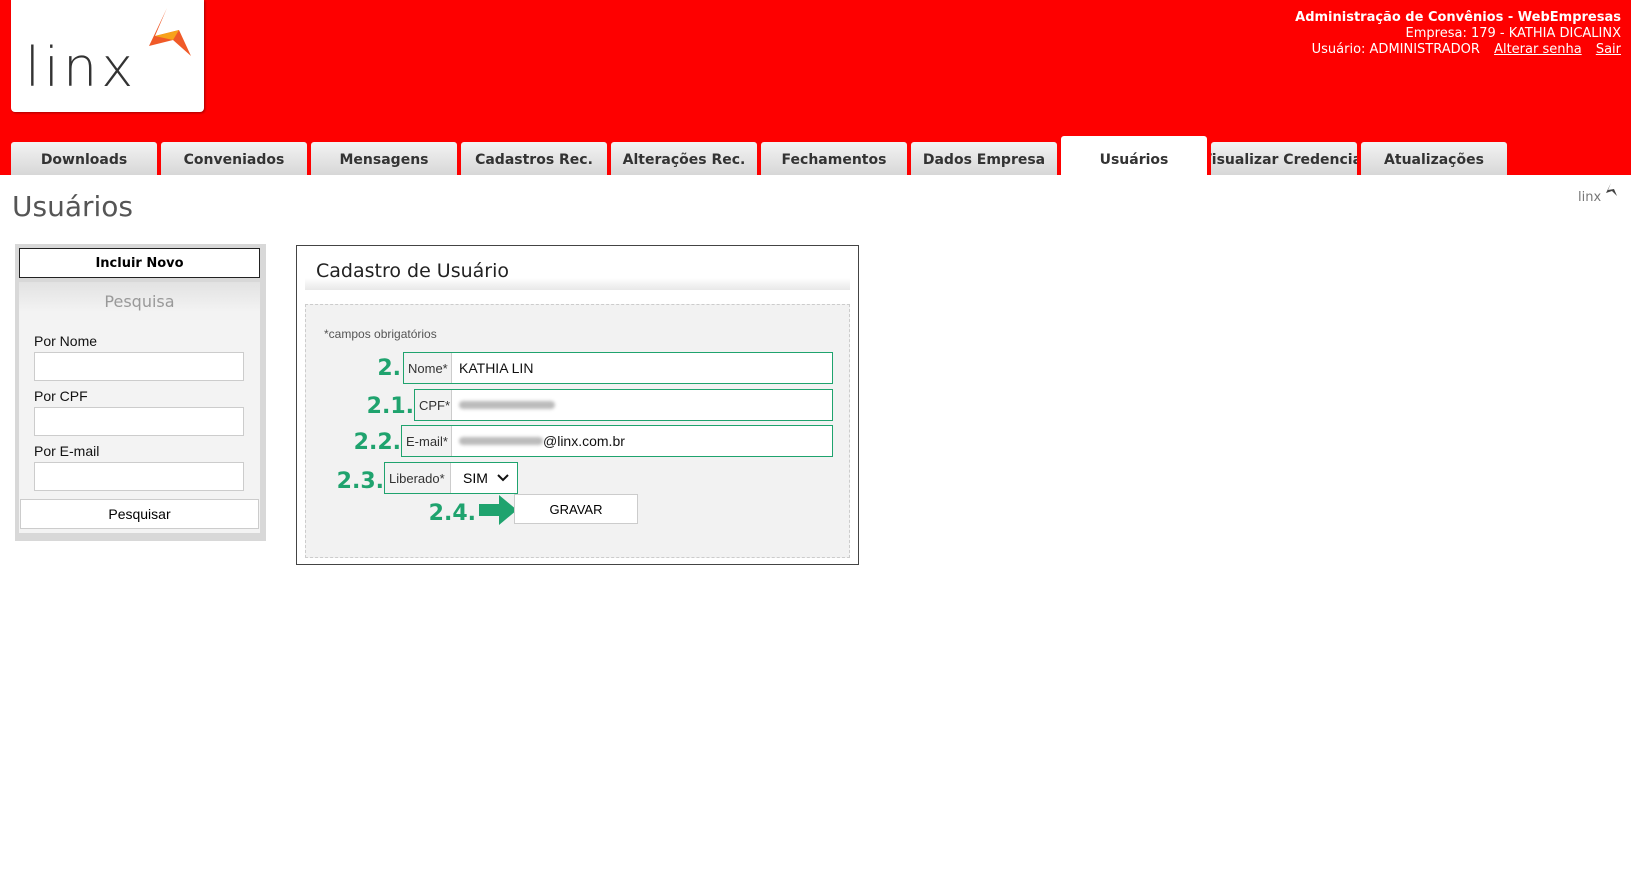 The image size is (1631, 869). Describe the element at coordinates (139, 366) in the screenshot. I see `by-name-input` at that location.